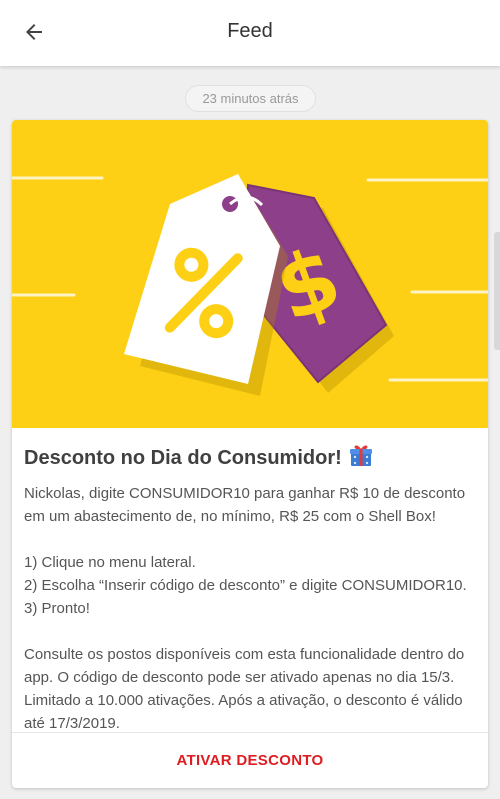  What do you see at coordinates (361, 458) in the screenshot?
I see `gift-icon` at bounding box center [361, 458].